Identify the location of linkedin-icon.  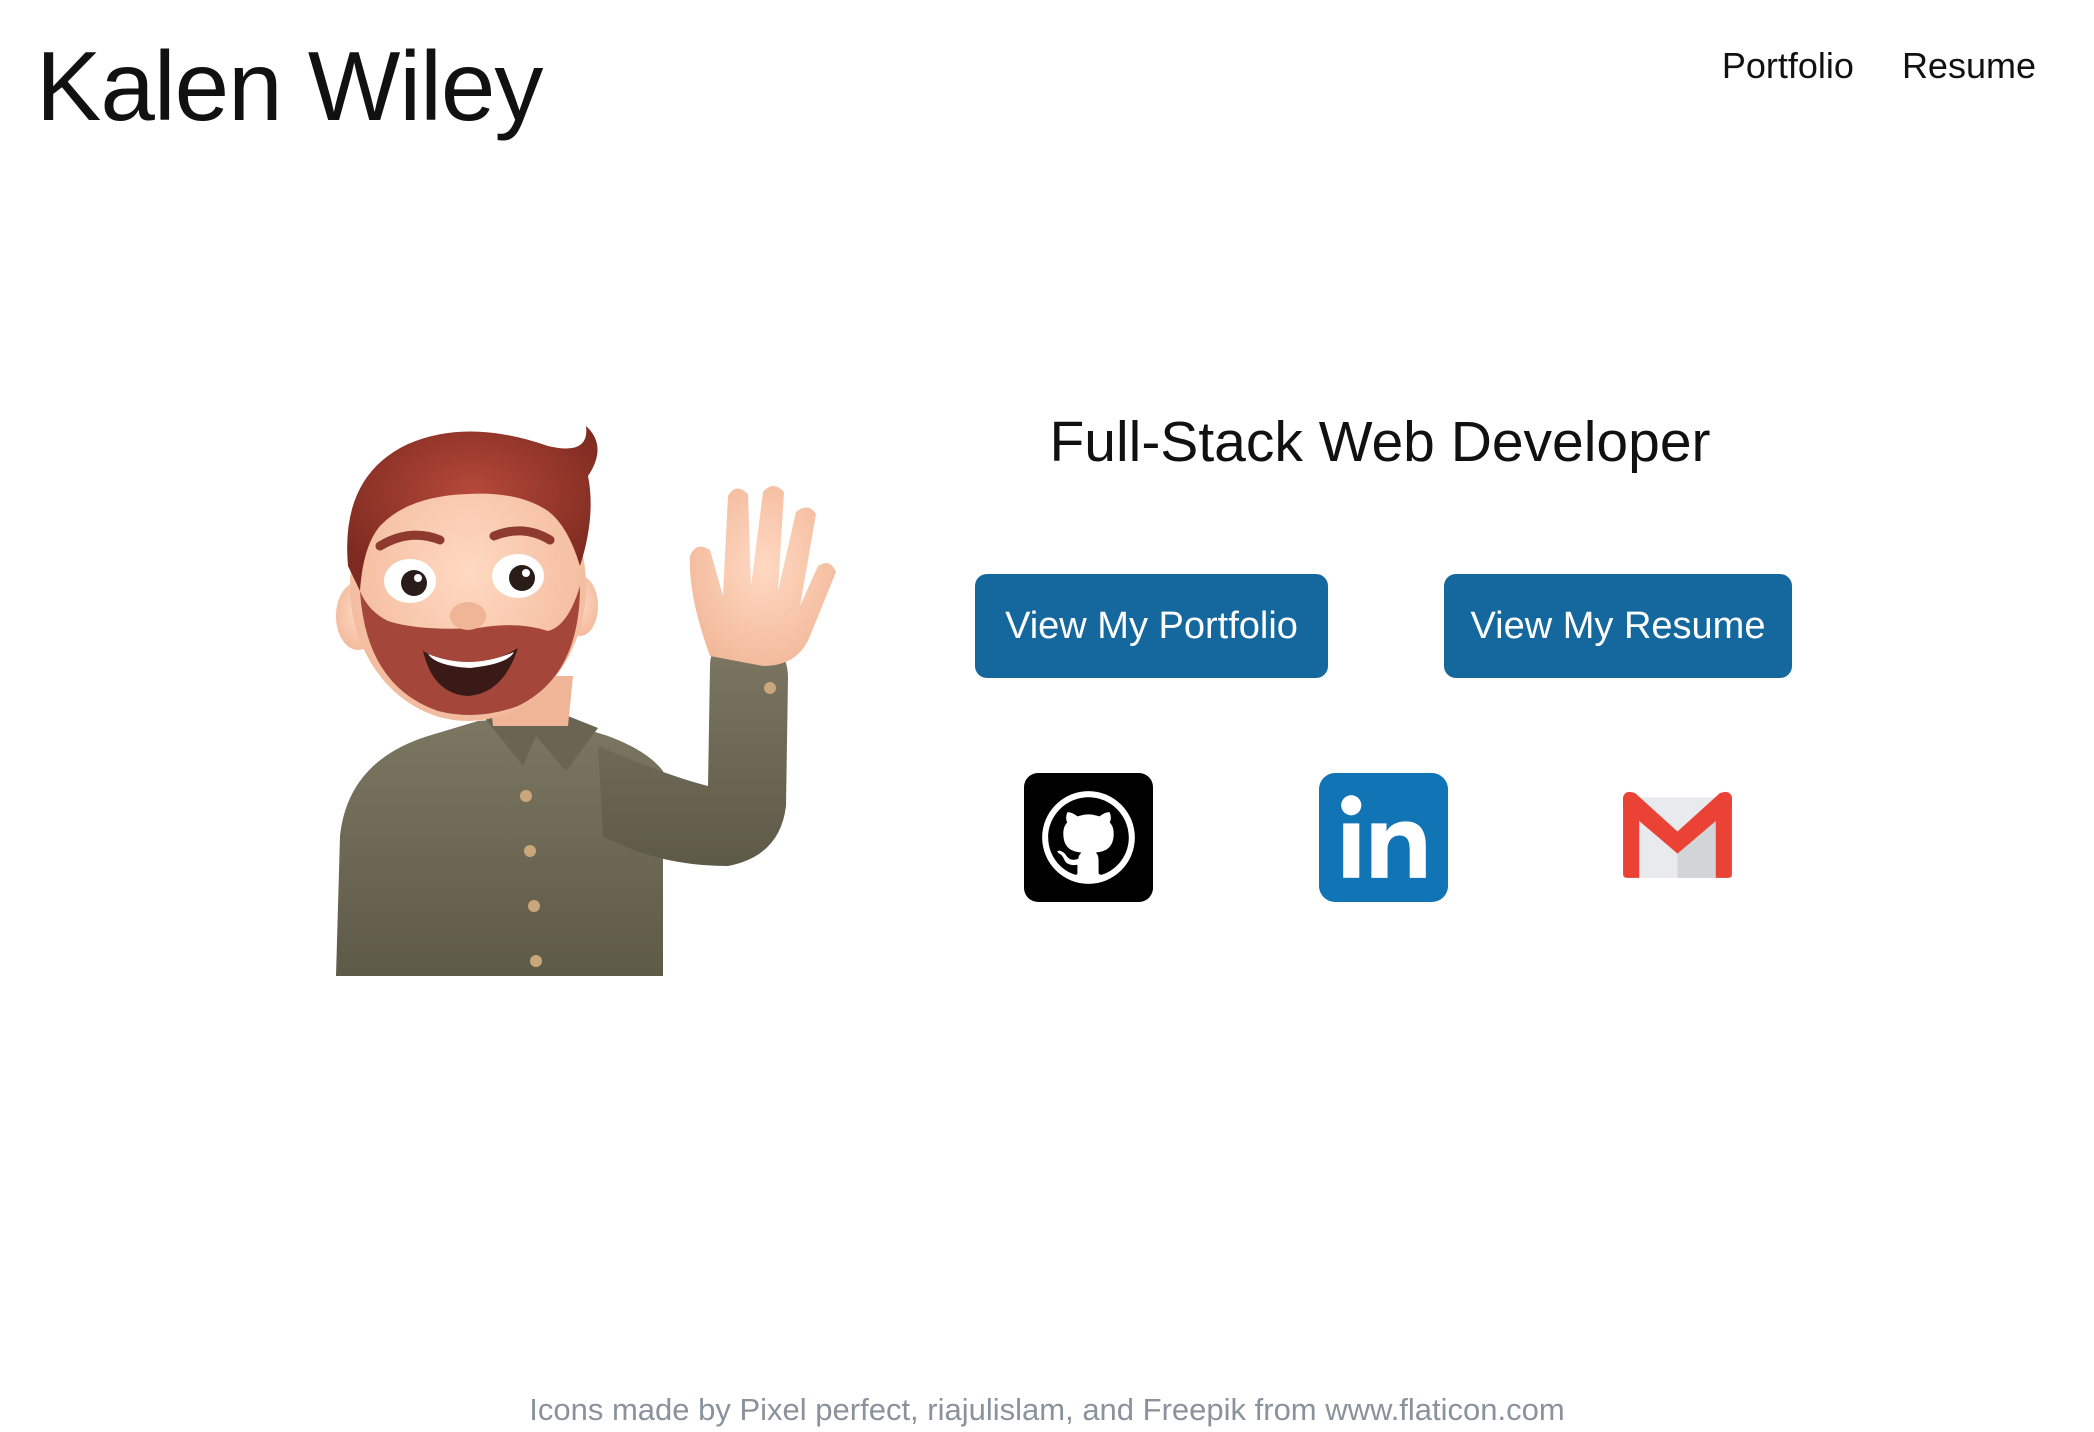
(1383, 837).